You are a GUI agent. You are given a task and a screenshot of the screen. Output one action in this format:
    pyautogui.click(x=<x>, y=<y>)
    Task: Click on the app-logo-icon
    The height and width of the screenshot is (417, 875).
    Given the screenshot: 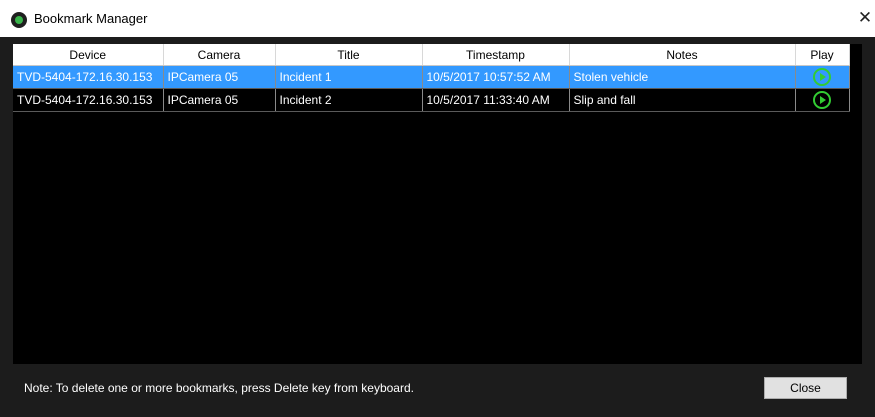 What is the action you would take?
    pyautogui.click(x=19, y=20)
    